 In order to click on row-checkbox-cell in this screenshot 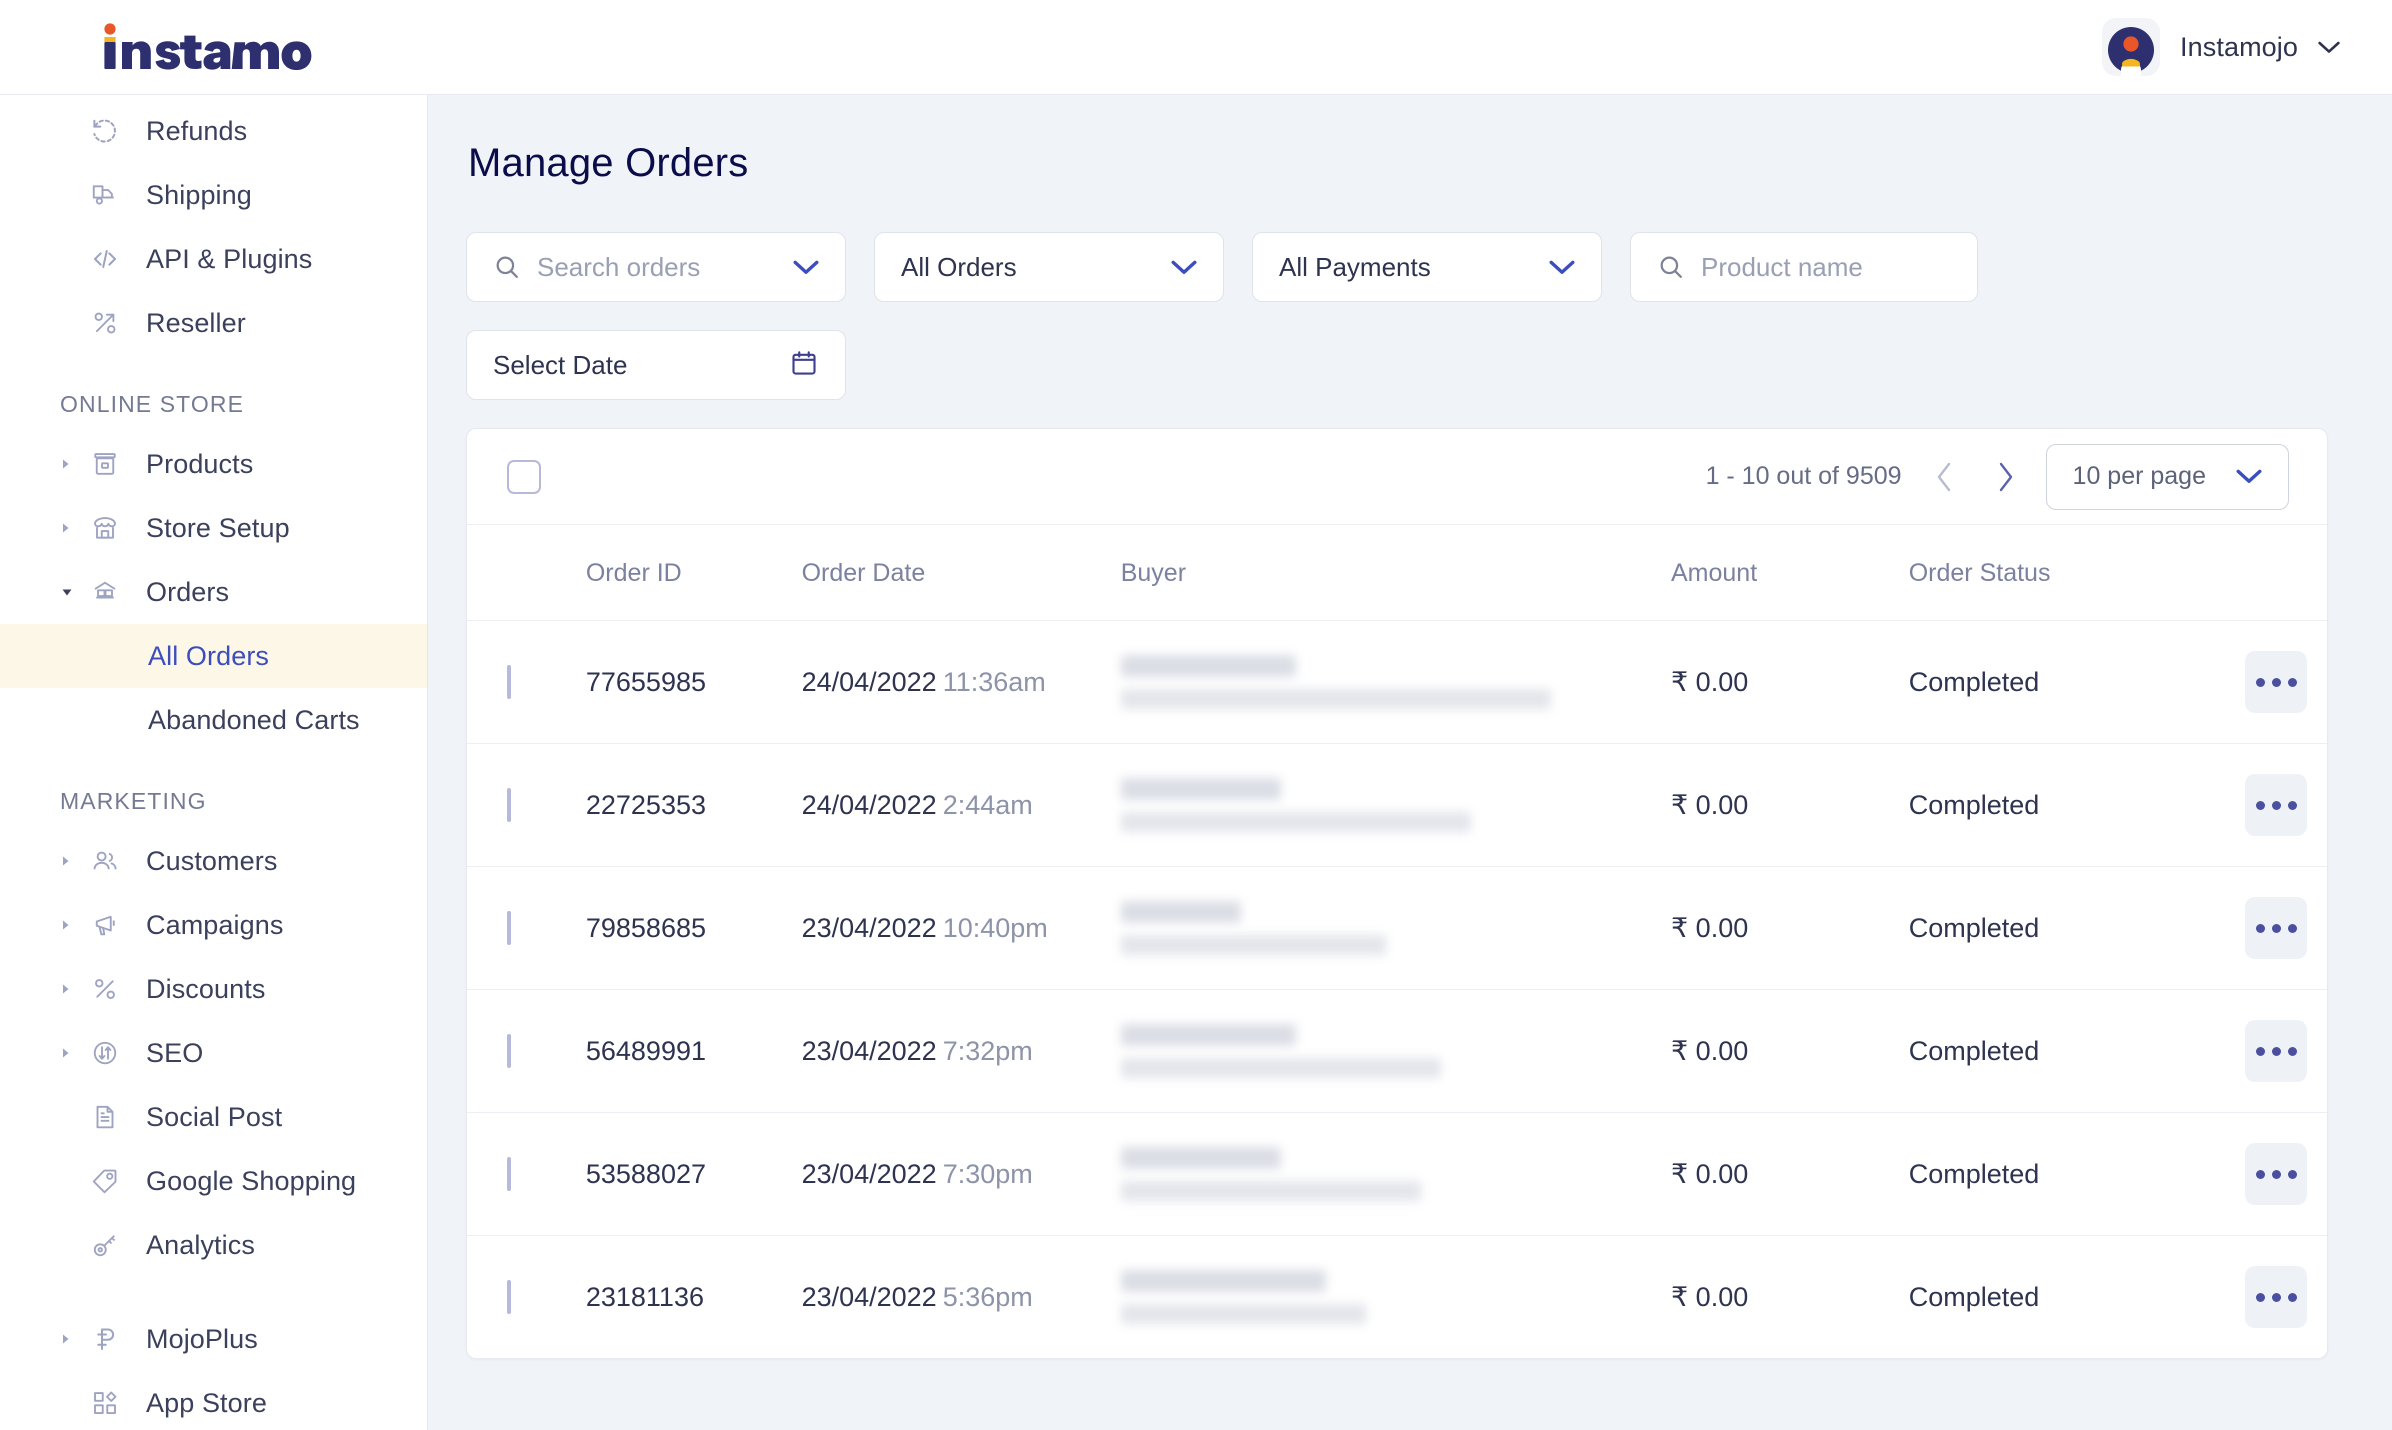, I will do `click(526, 928)`.